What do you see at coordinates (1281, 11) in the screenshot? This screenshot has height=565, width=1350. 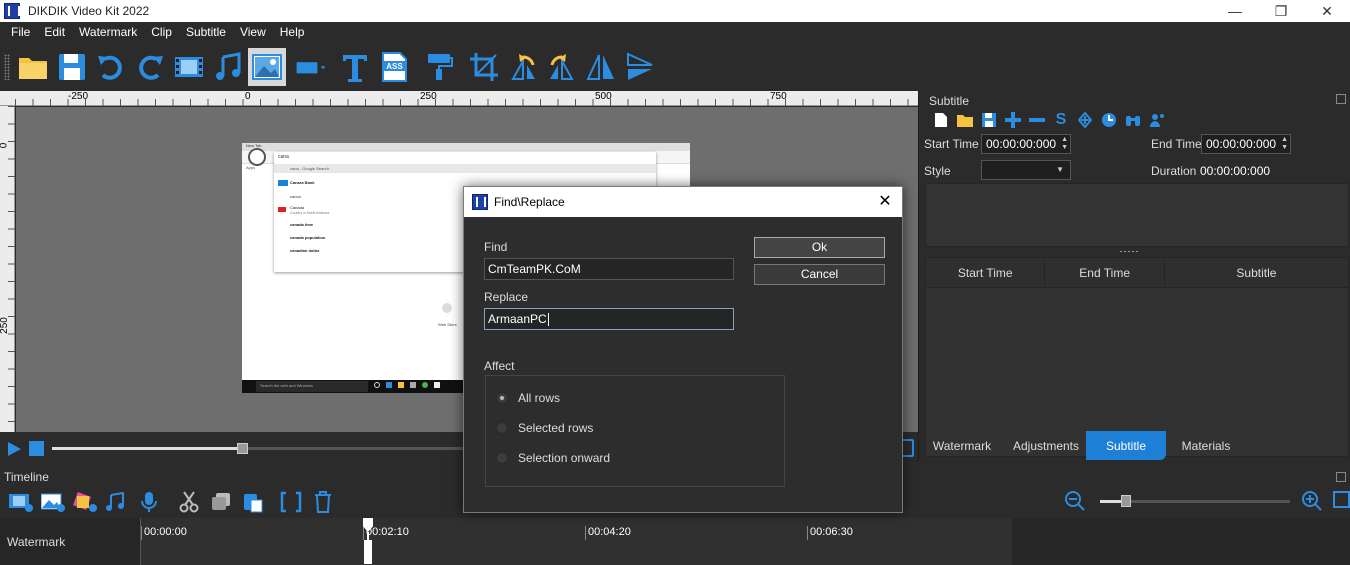 I see `restore-icon: ❐` at bounding box center [1281, 11].